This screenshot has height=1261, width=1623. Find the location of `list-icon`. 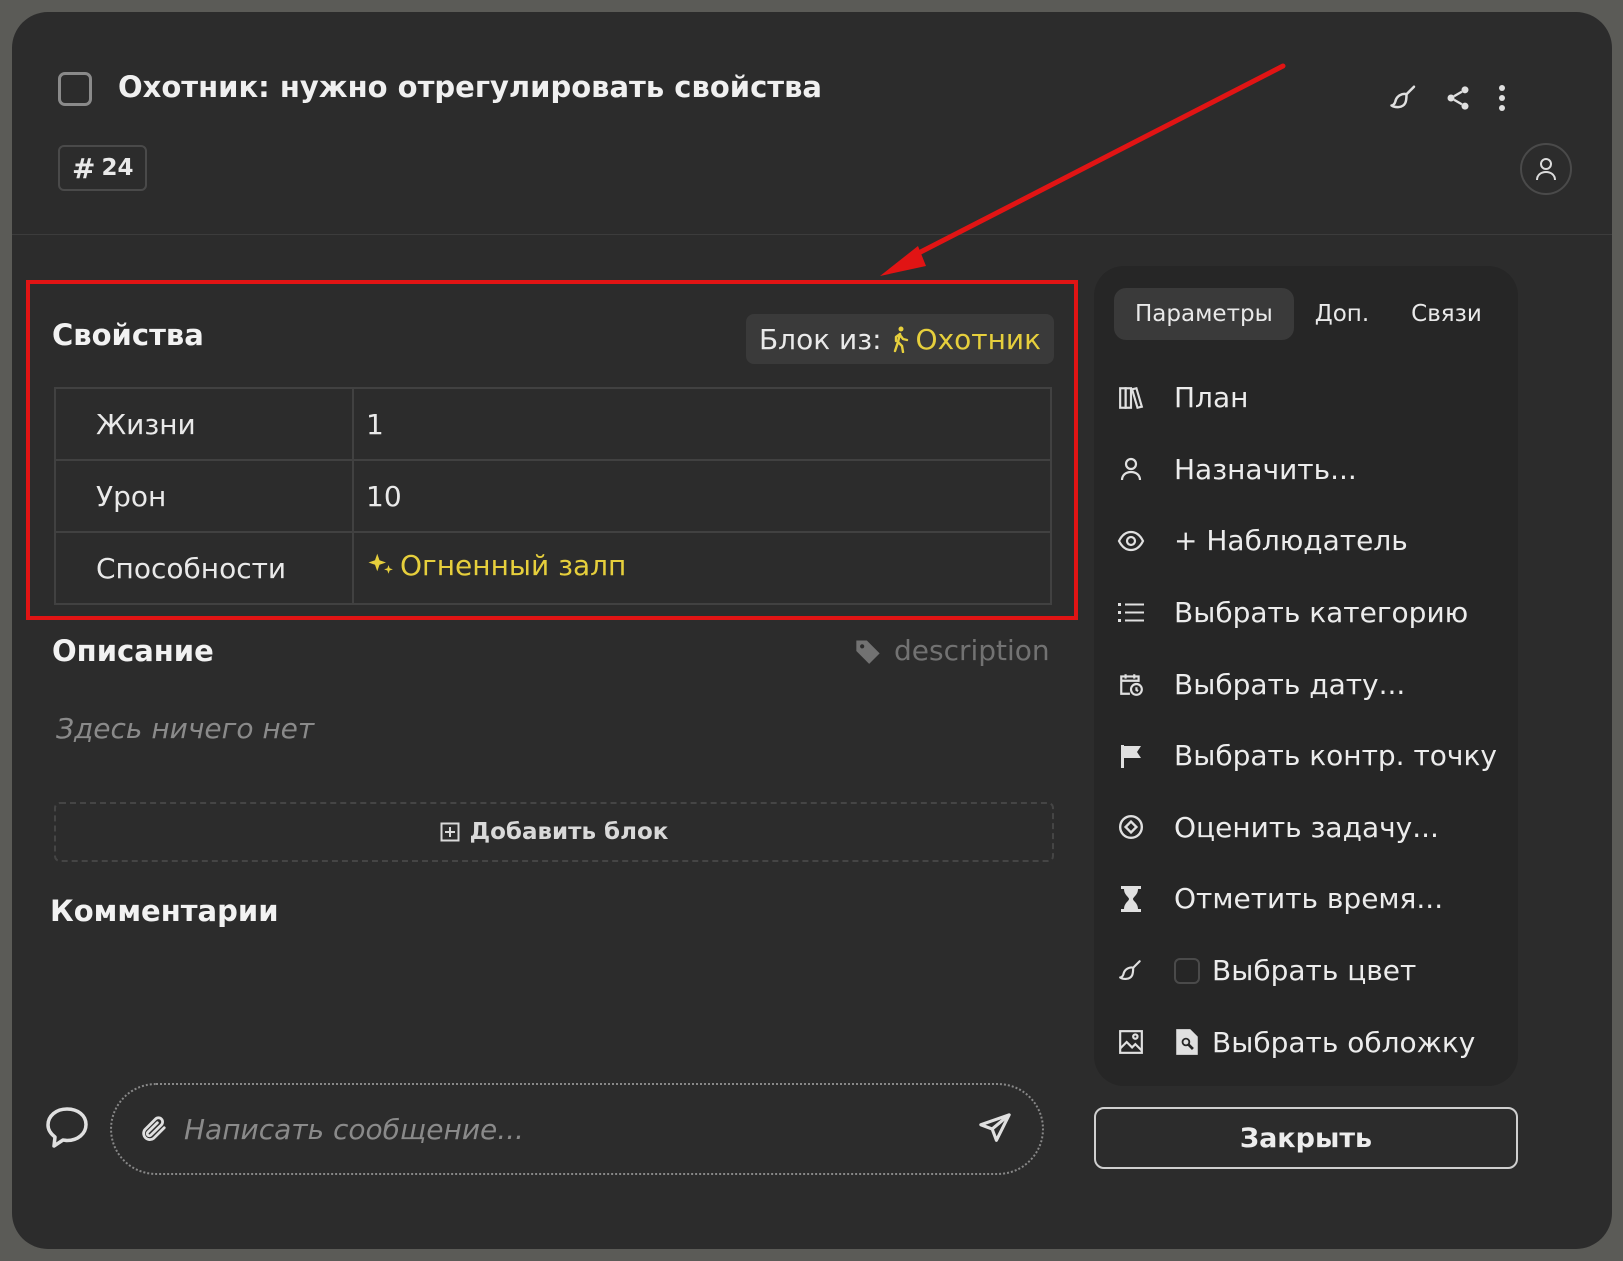

list-icon is located at coordinates (1131, 613).